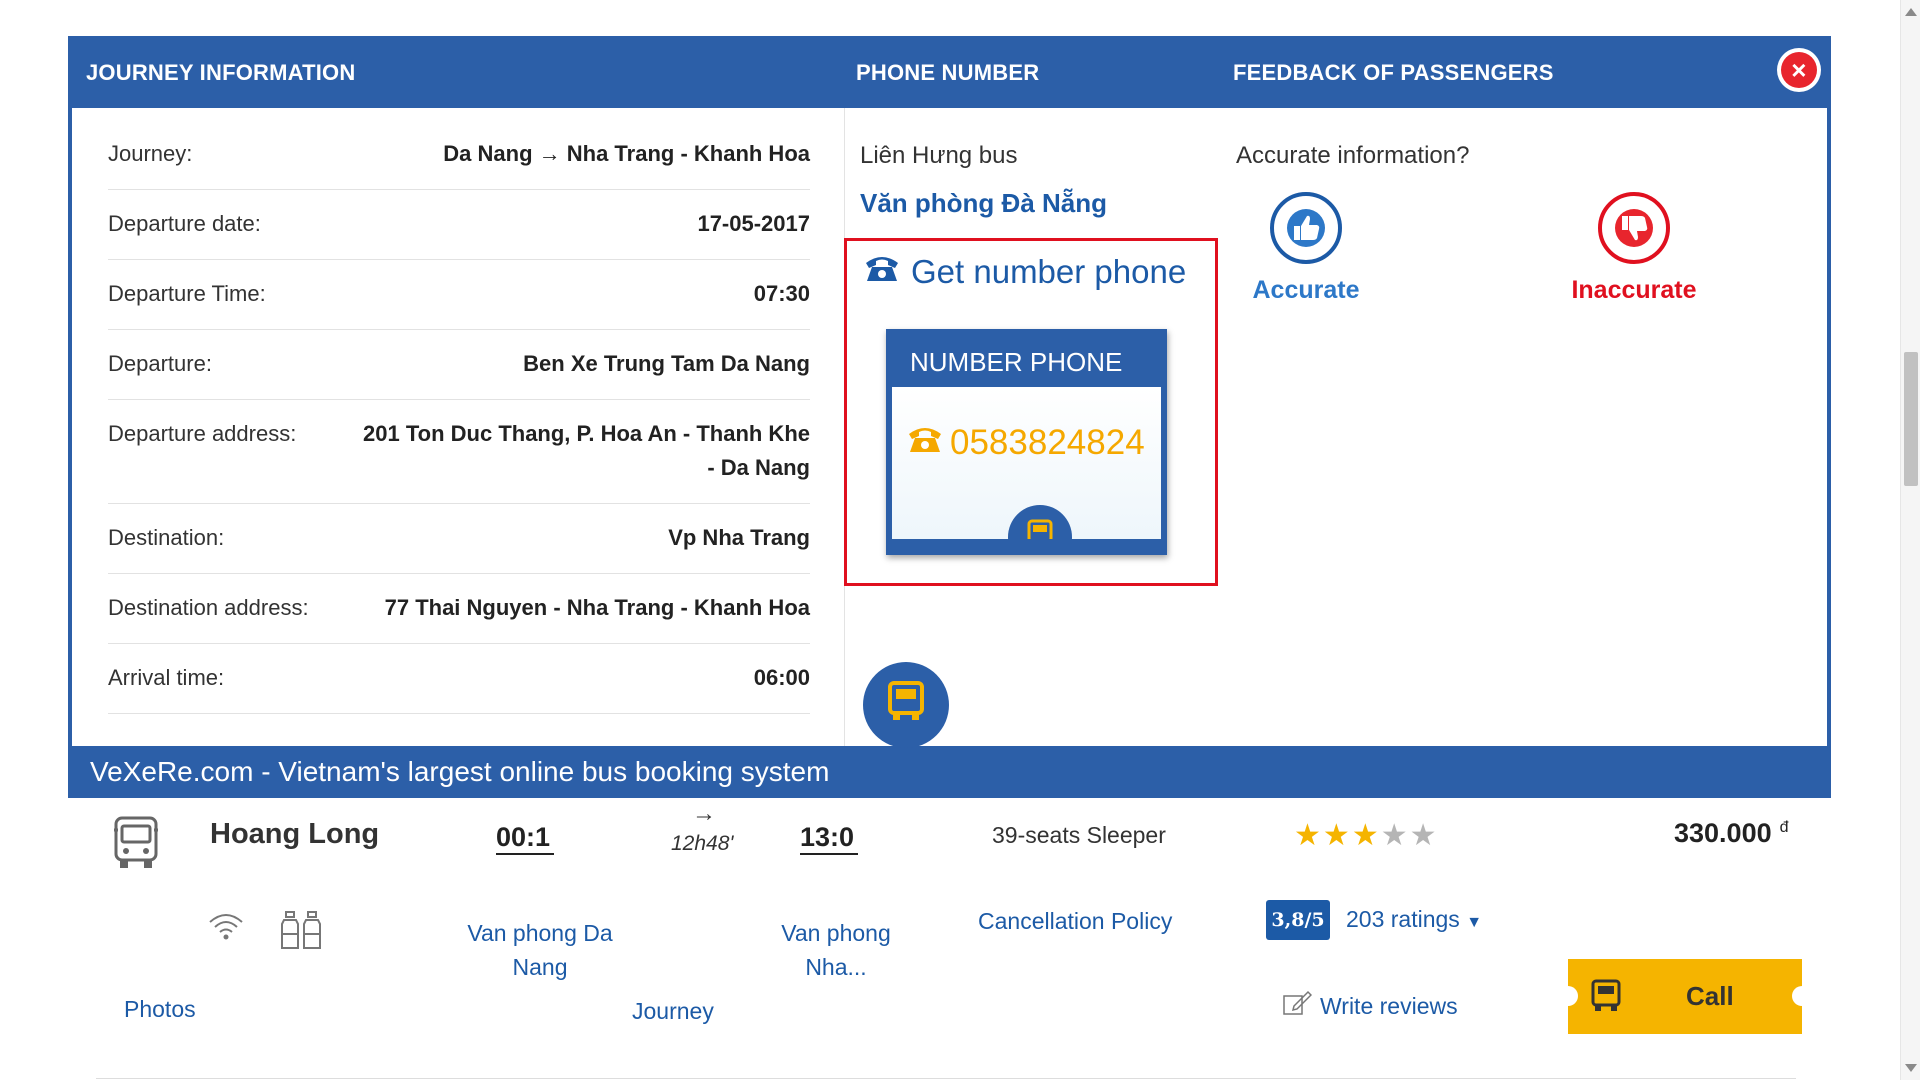 The image size is (1920, 1080). I want to click on close-button: ×, so click(1799, 70).